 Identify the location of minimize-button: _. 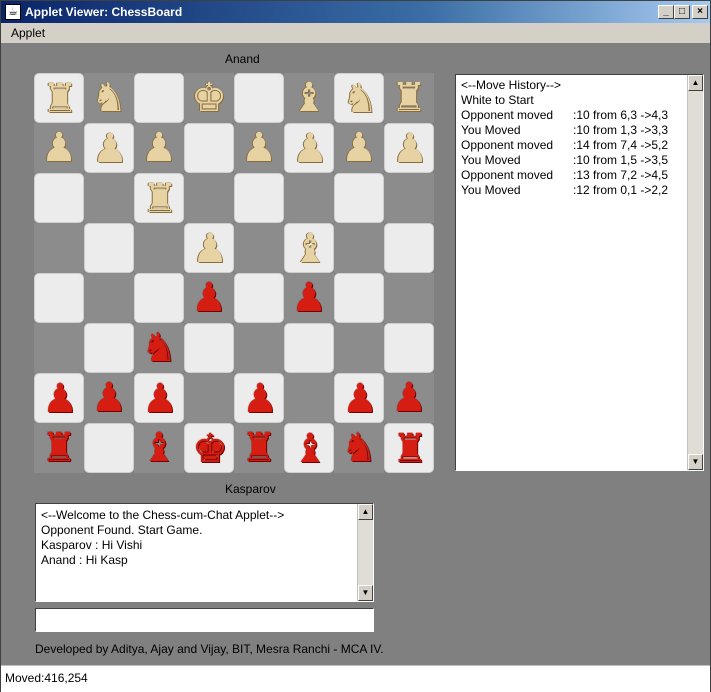
(666, 12).